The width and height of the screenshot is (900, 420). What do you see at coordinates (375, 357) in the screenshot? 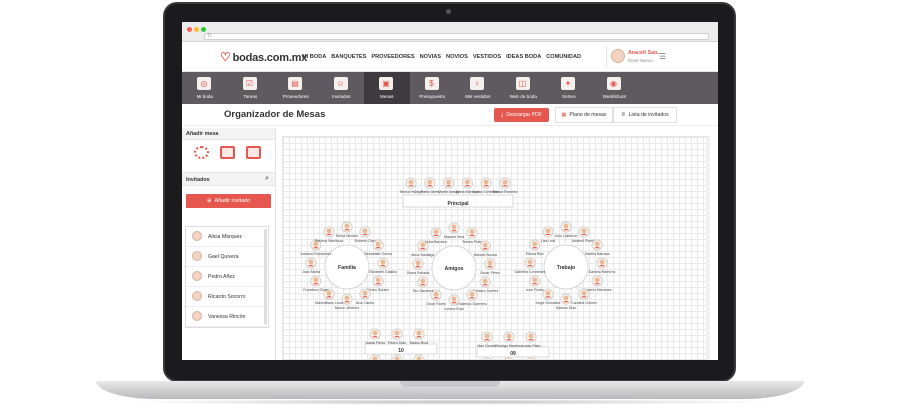
I see `seat-guest: Noelia Ramírez` at bounding box center [375, 357].